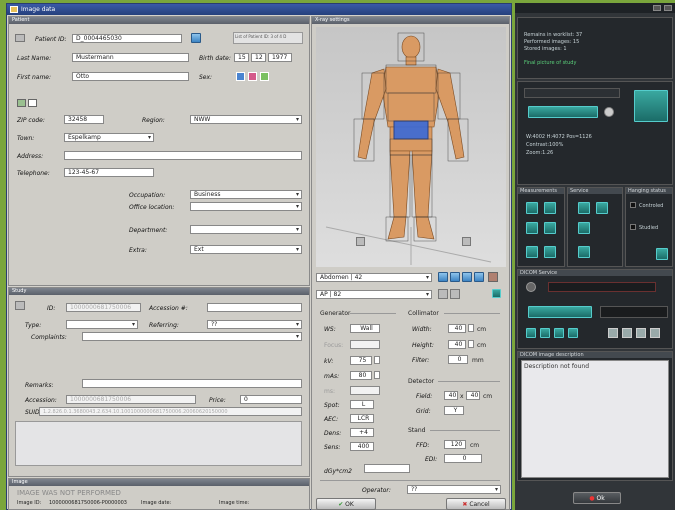 The image size is (675, 510). I want to click on telephone-field: 123-45-67, so click(109, 172).